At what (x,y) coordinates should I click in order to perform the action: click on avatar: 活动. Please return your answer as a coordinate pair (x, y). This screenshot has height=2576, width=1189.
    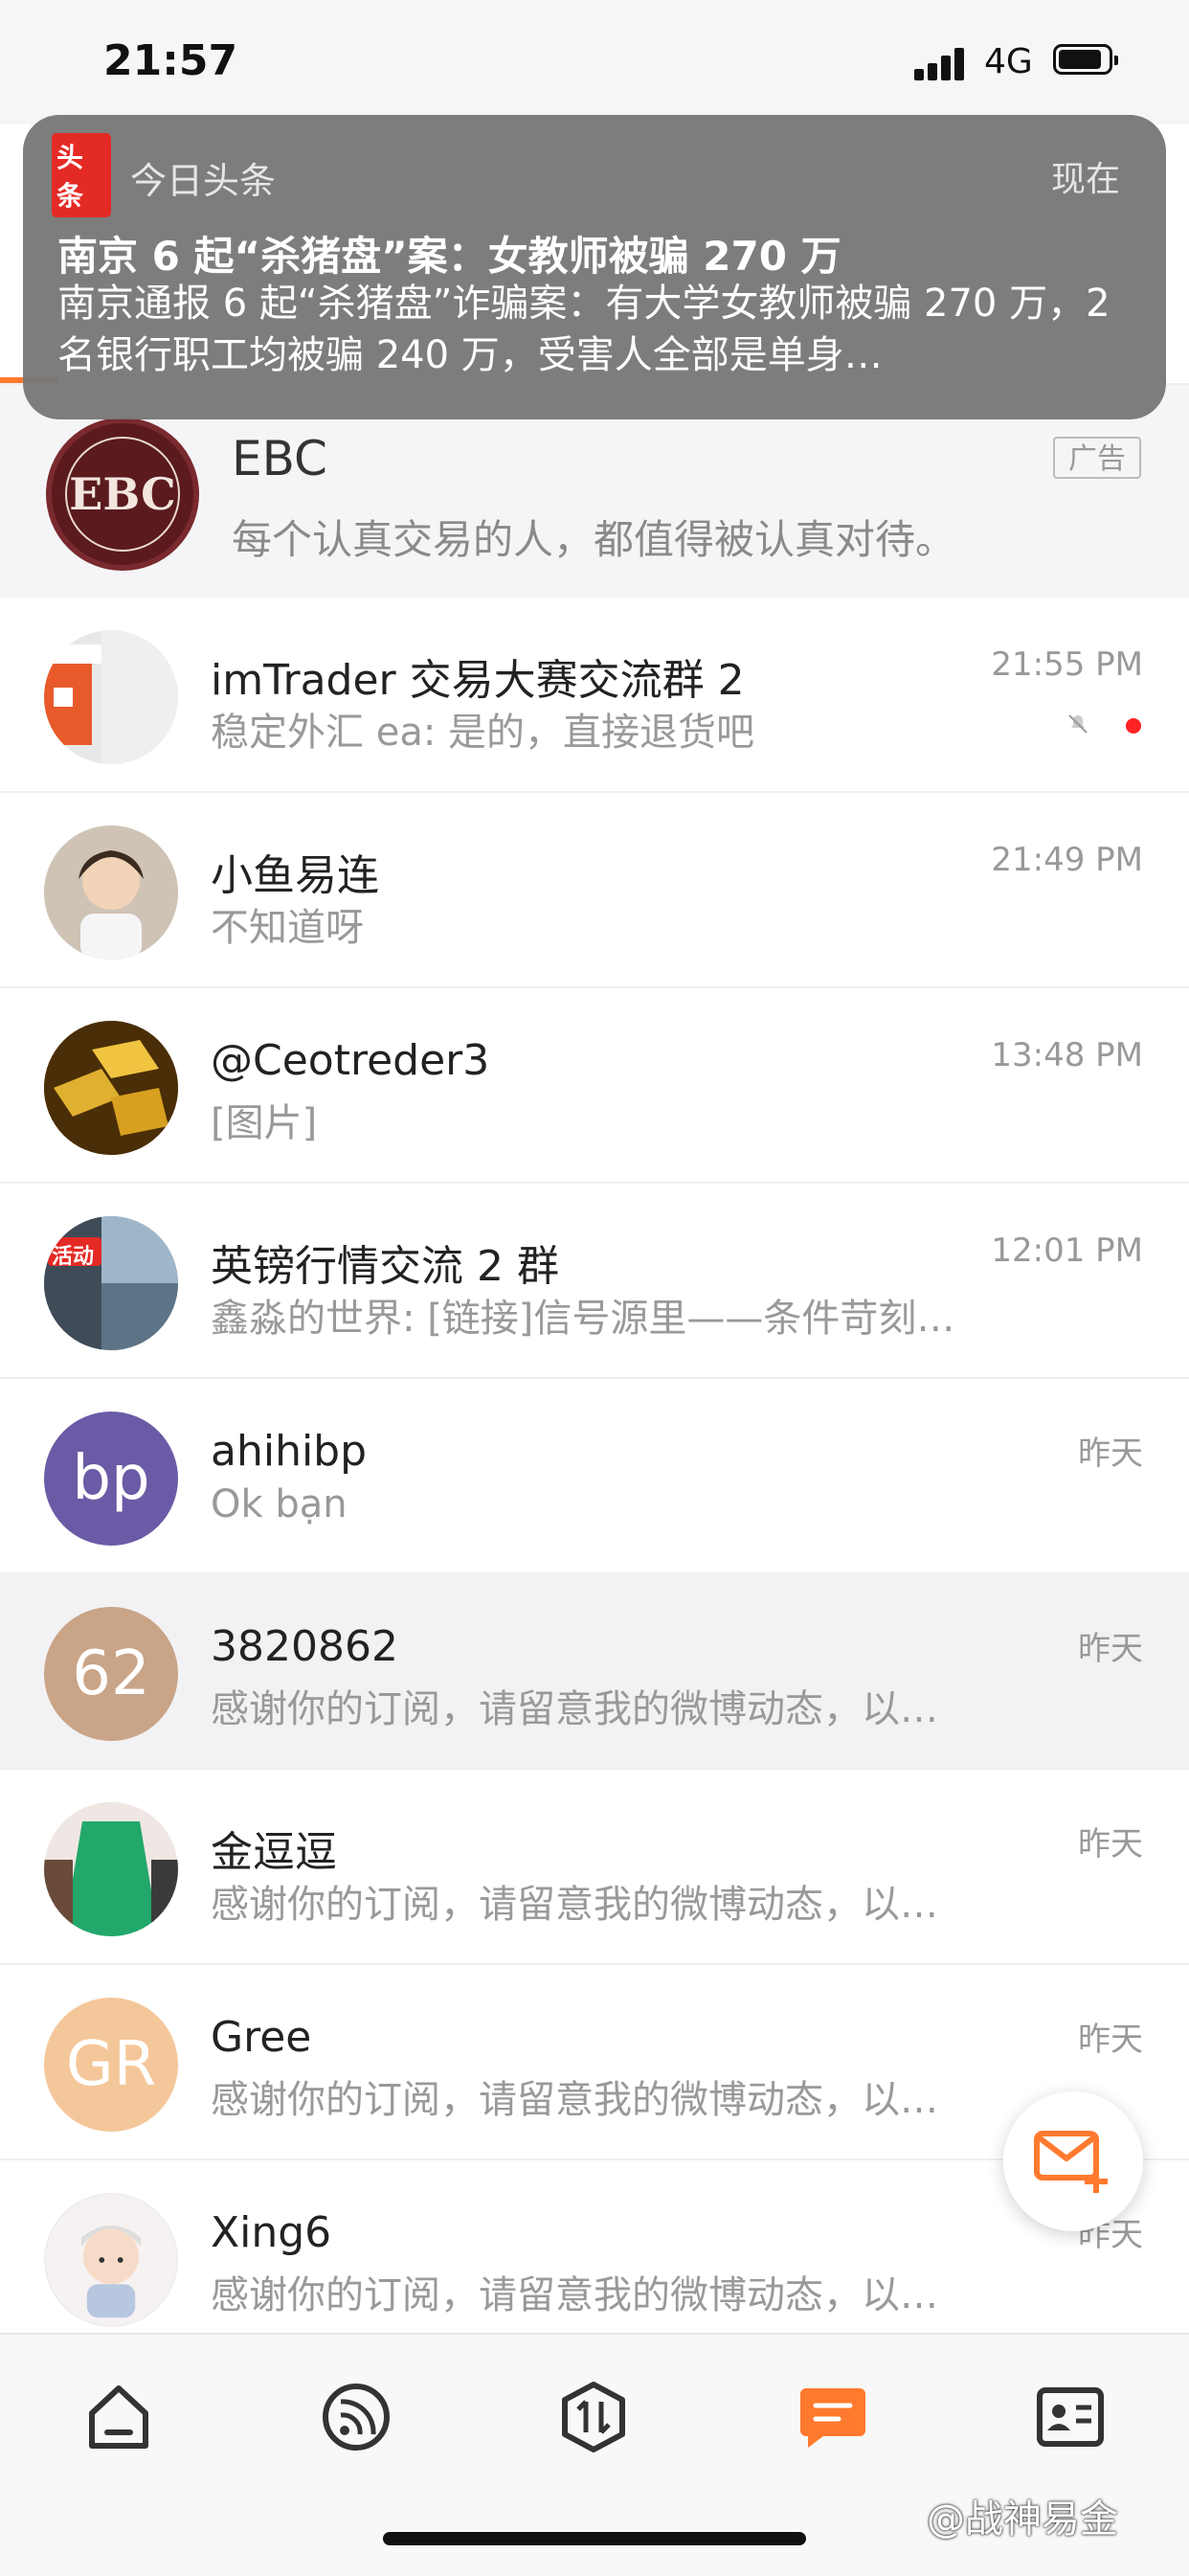
    Looking at the image, I should click on (111, 1283).